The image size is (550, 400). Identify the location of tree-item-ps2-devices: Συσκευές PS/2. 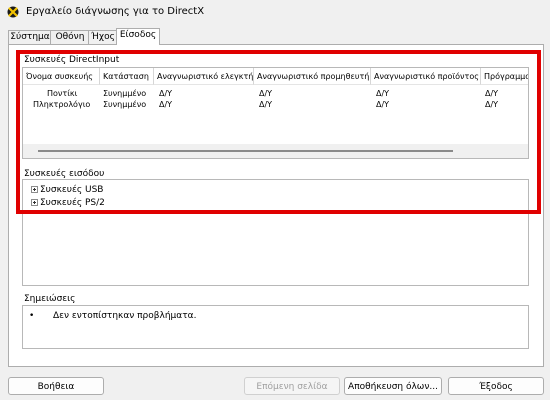
(68, 203).